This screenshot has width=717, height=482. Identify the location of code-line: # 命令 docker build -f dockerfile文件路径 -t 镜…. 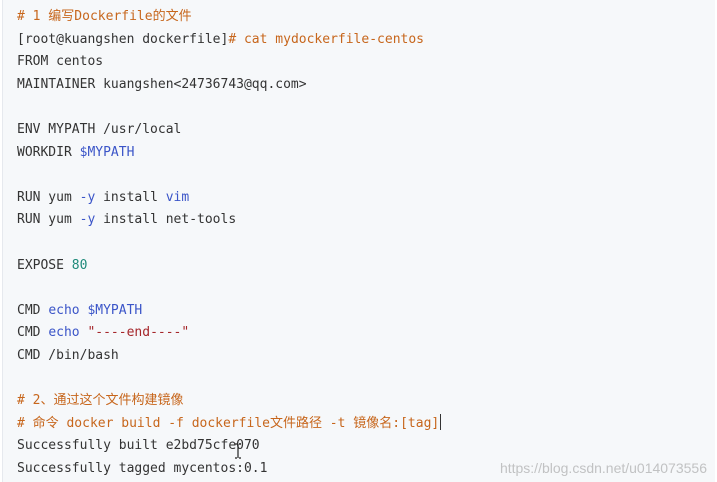
(229, 424).